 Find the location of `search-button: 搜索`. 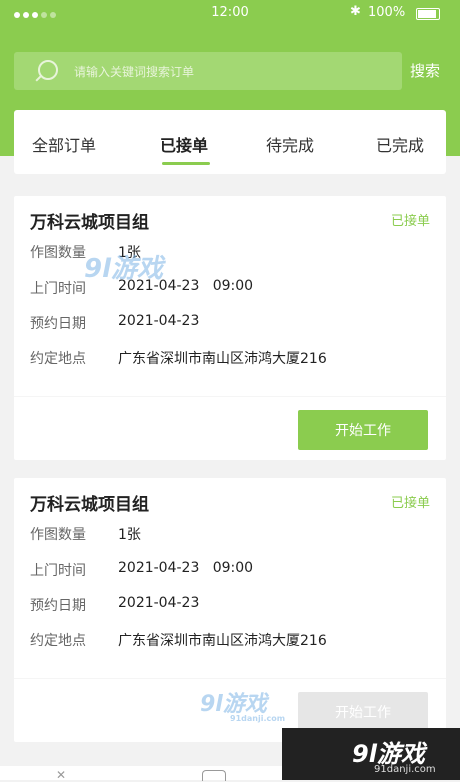

search-button: 搜索 is located at coordinates (425, 70).